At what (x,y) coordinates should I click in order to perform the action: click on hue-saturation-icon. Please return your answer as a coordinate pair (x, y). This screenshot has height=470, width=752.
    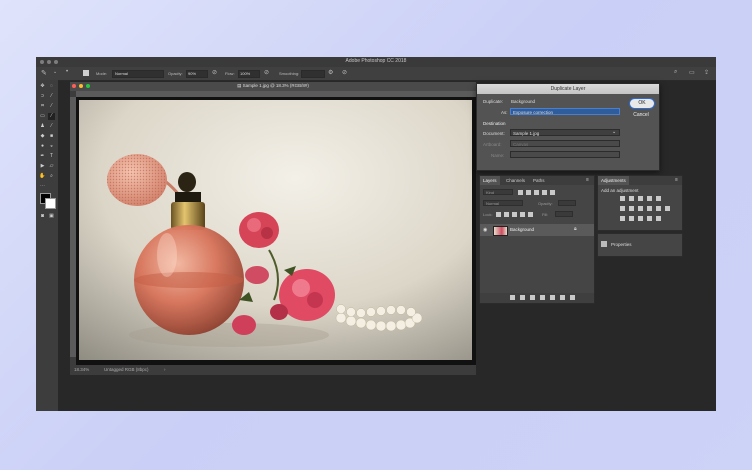
    Looking at the image, I should click on (622, 208).